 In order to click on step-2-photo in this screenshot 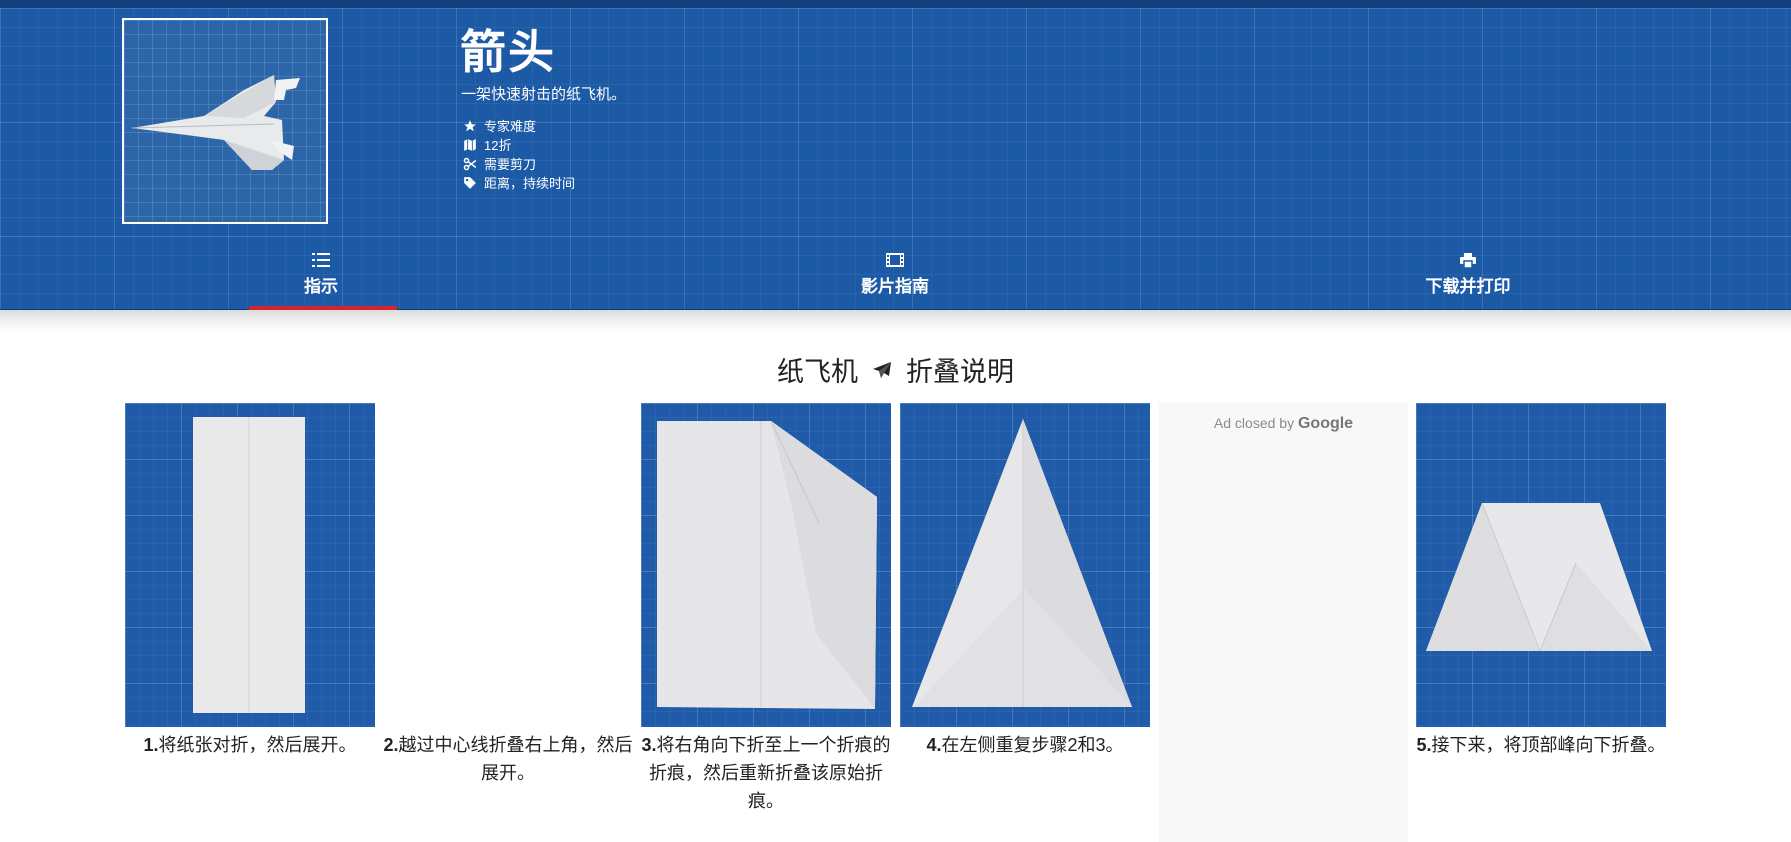, I will do `click(508, 565)`.